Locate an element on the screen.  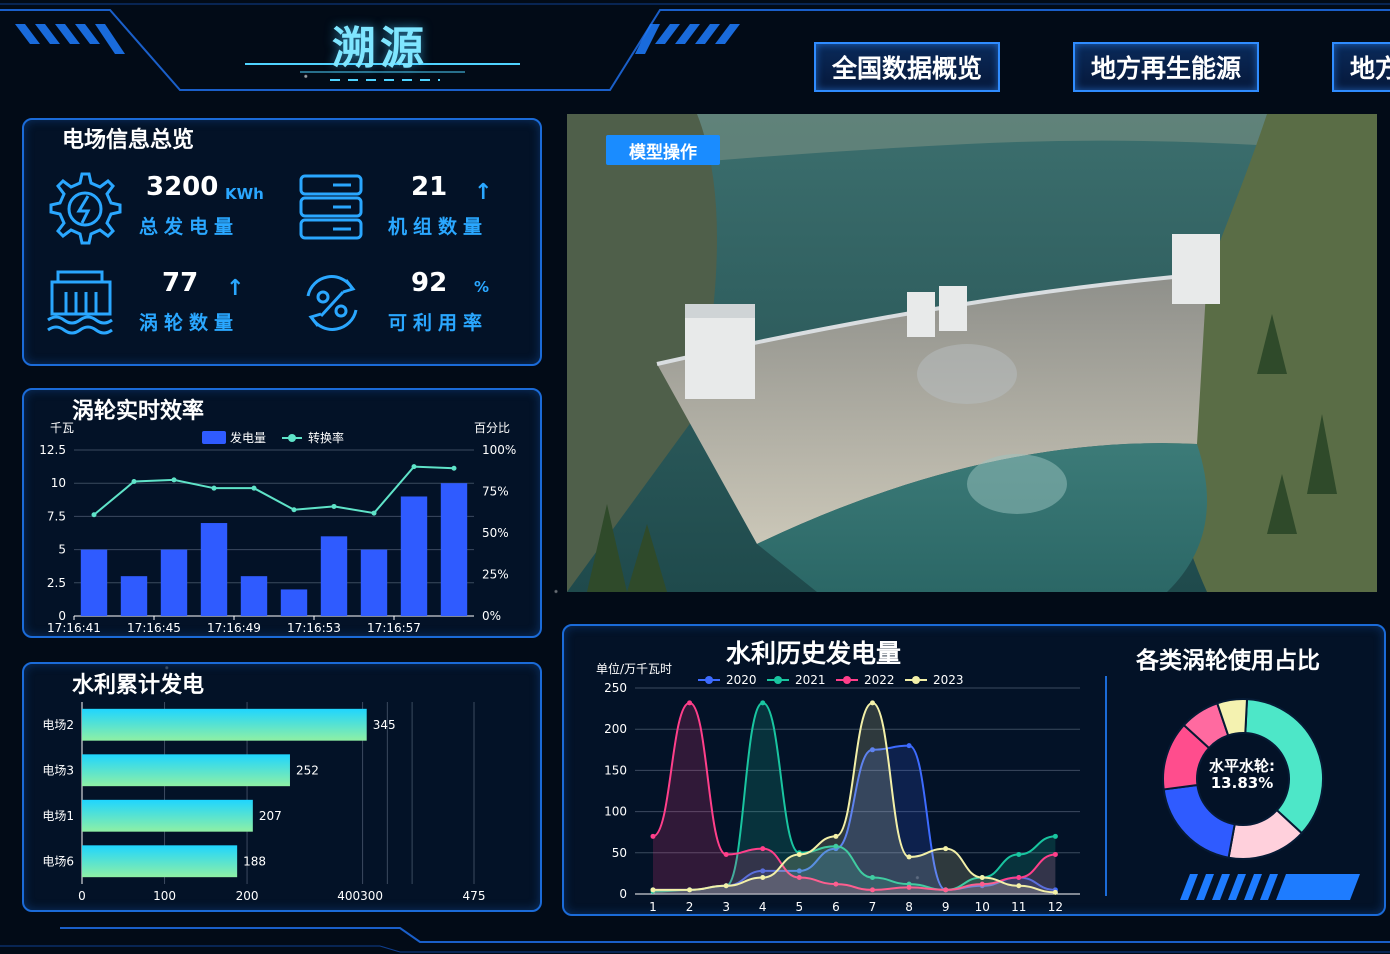
x-tick: 8 is located at coordinates (909, 907).